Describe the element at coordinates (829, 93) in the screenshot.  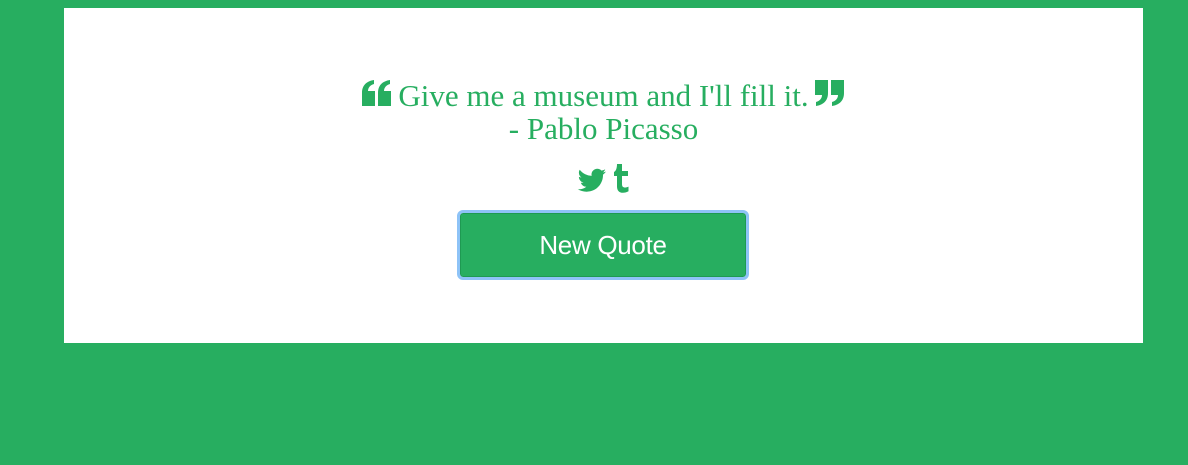
I see `quote-right-icon` at that location.